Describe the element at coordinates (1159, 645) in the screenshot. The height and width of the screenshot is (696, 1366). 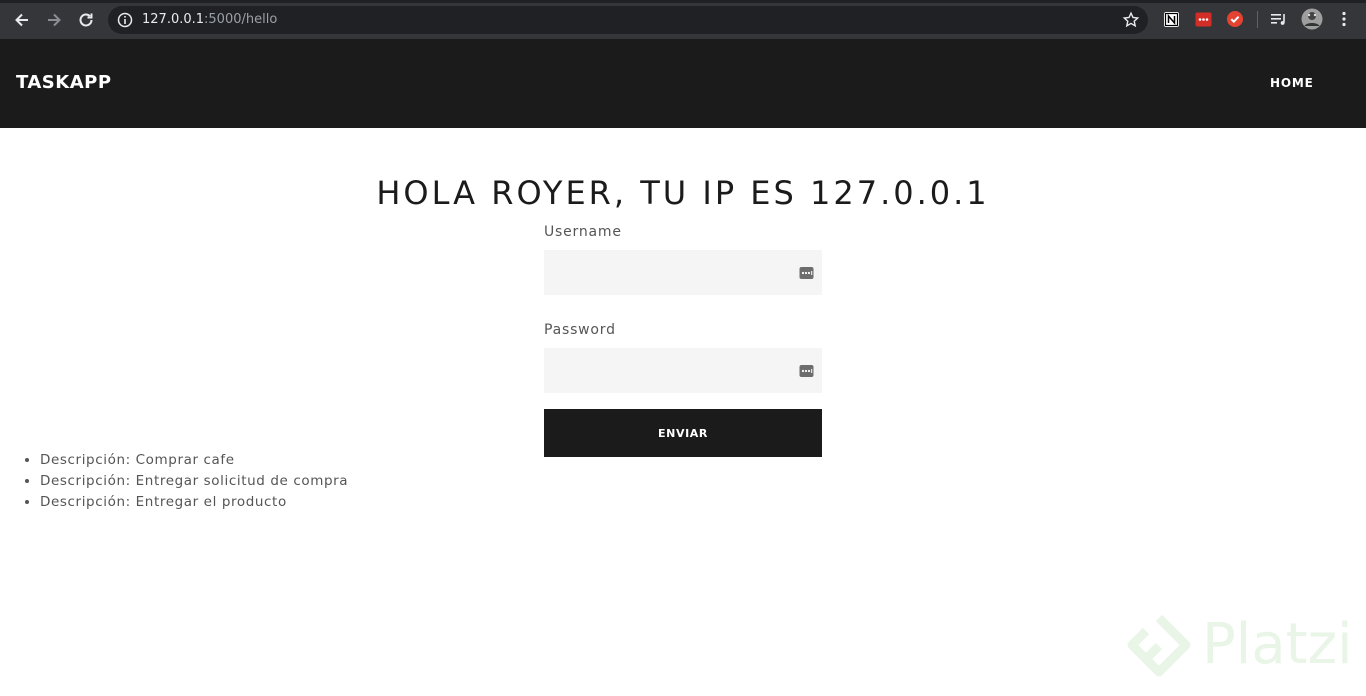
I see `platzi-logo-icon` at that location.